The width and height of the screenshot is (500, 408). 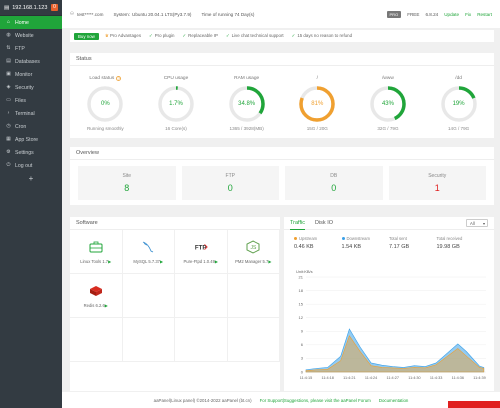 What do you see at coordinates (351, 247) in the screenshot?
I see `traffic-stat-value: 1.54 KB` at bounding box center [351, 247].